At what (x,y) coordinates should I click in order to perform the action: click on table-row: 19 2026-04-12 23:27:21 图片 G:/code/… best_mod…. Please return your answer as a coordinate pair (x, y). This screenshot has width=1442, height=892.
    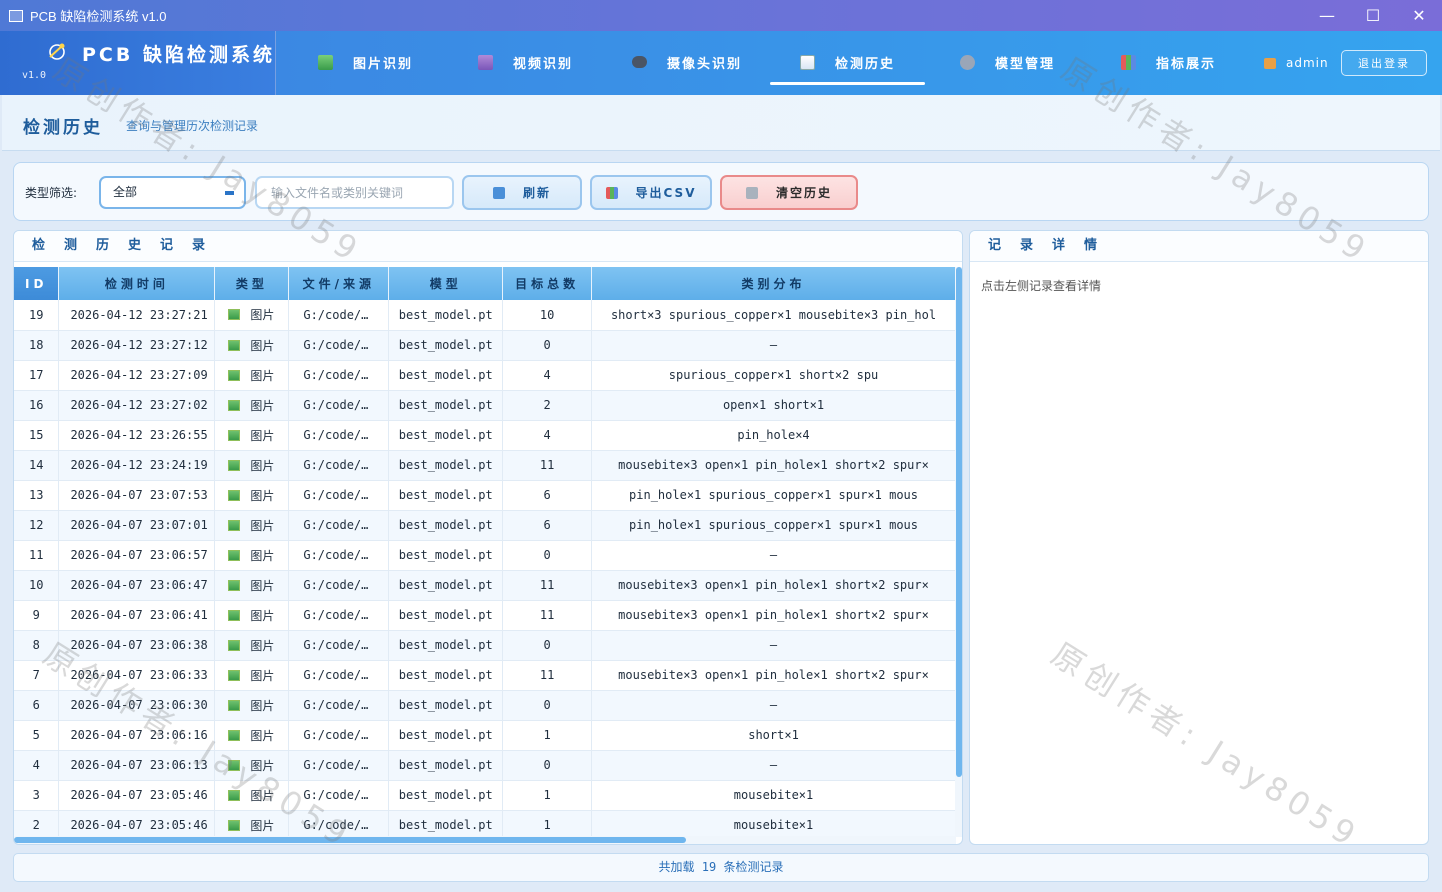
    Looking at the image, I should click on (485, 315).